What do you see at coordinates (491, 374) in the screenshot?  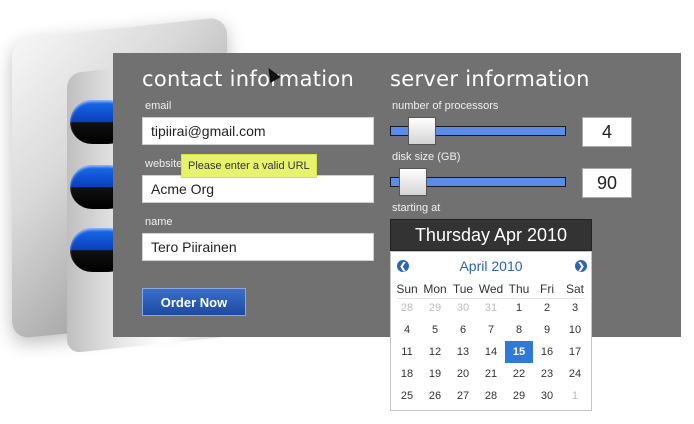 I see `calendar-day: 21` at bounding box center [491, 374].